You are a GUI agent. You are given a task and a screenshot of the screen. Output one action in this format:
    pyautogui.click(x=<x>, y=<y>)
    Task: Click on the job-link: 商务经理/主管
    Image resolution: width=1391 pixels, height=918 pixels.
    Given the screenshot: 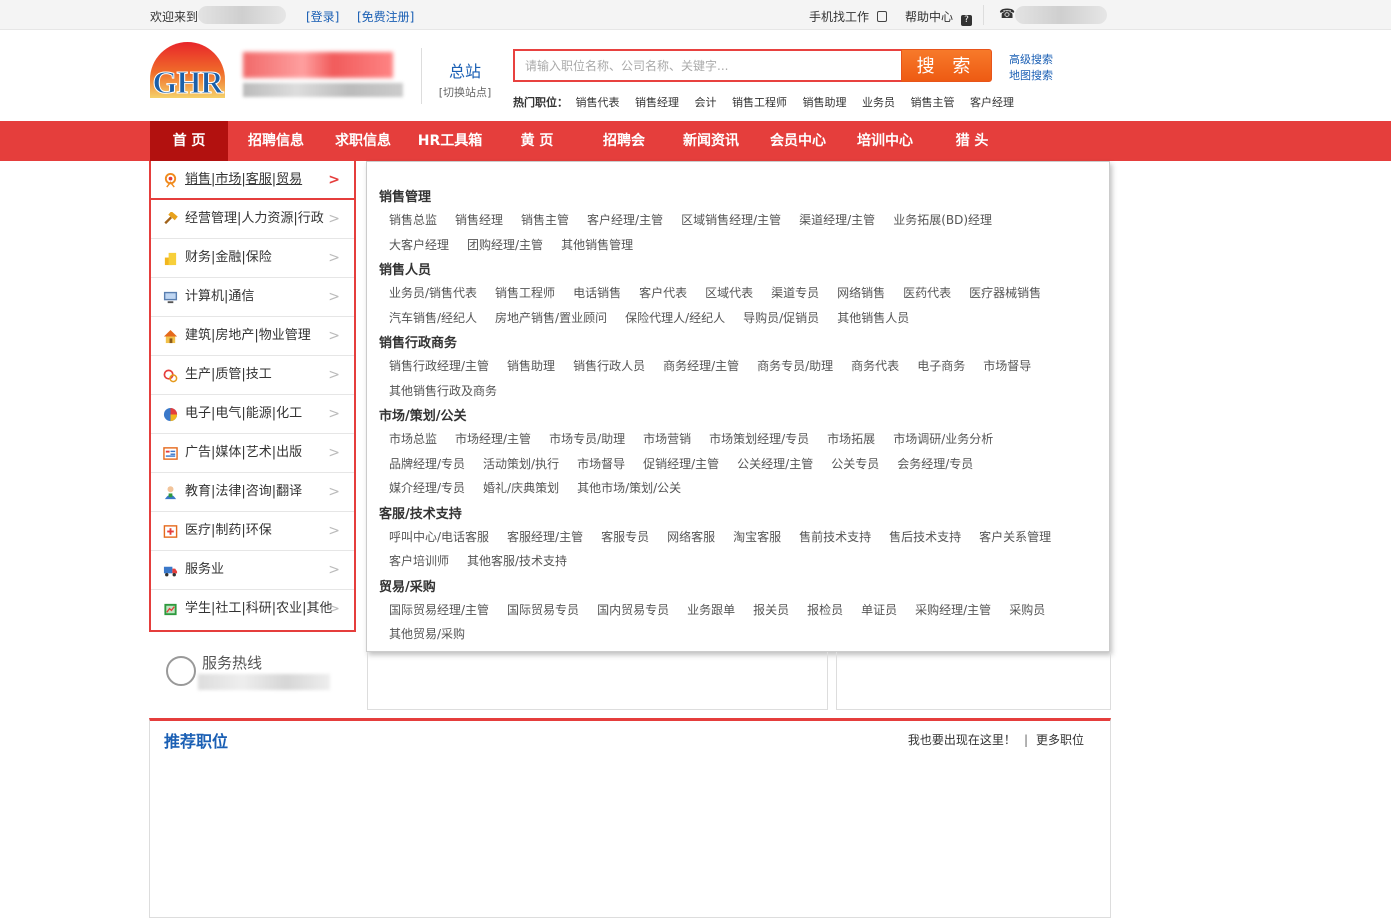 What is the action you would take?
    pyautogui.click(x=701, y=366)
    